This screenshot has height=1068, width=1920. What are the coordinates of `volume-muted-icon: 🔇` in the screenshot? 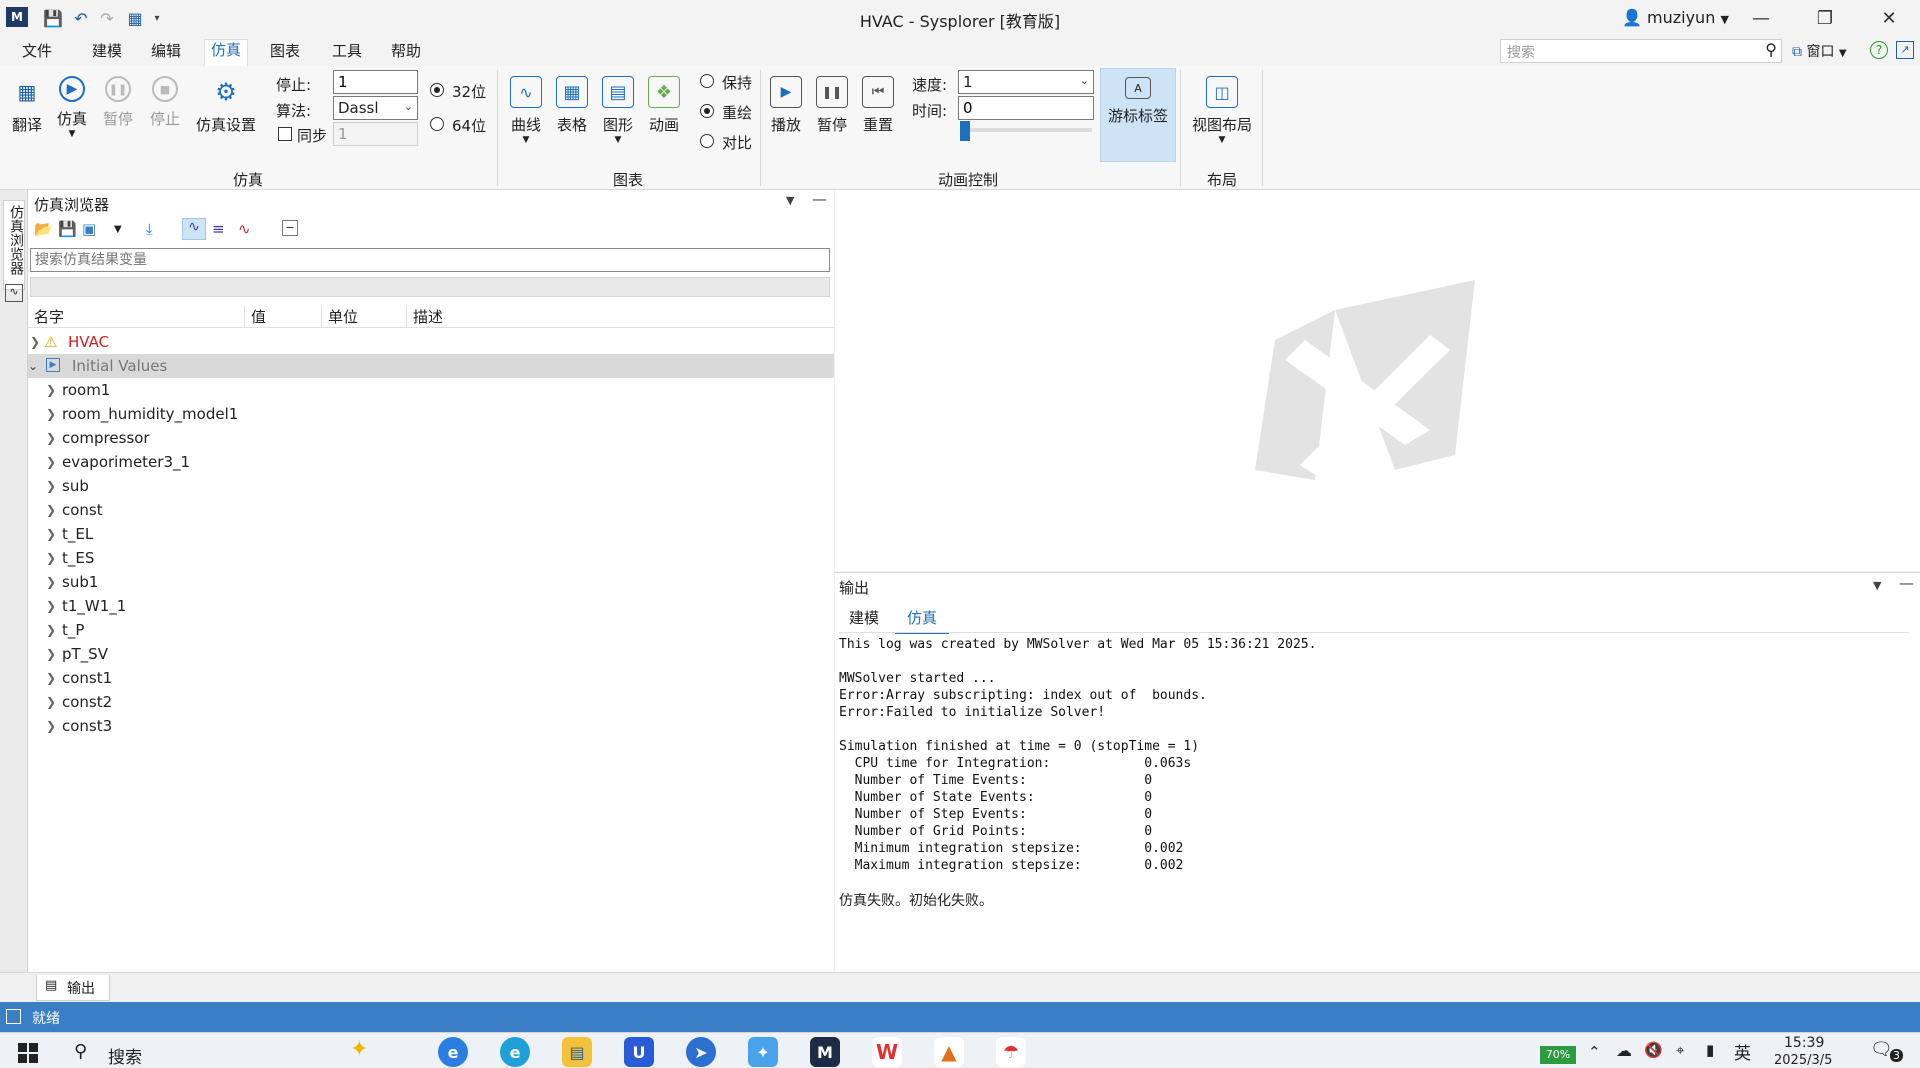 It's located at (1653, 1050).